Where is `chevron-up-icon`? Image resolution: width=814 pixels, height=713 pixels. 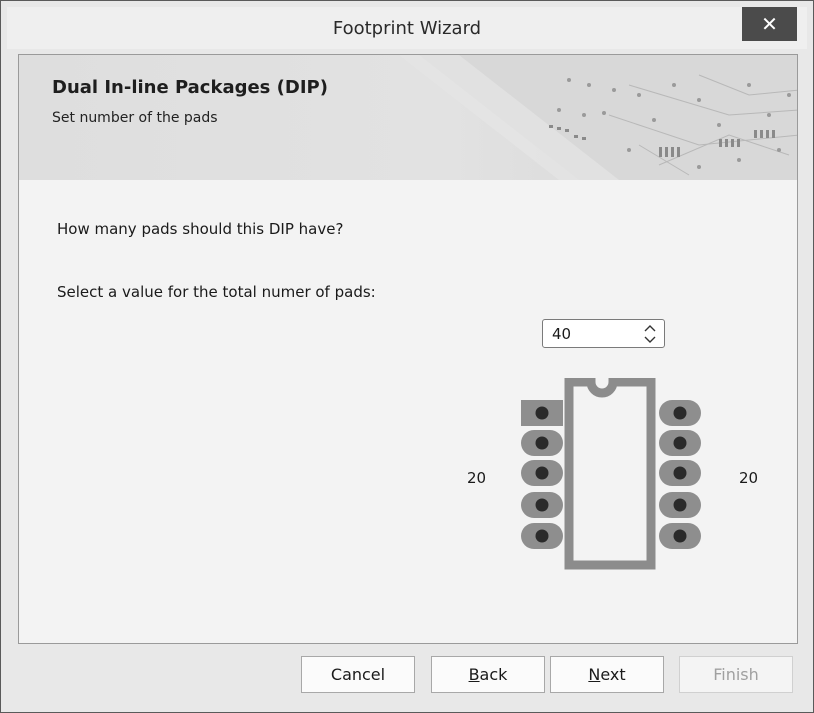
chevron-up-icon is located at coordinates (650, 327).